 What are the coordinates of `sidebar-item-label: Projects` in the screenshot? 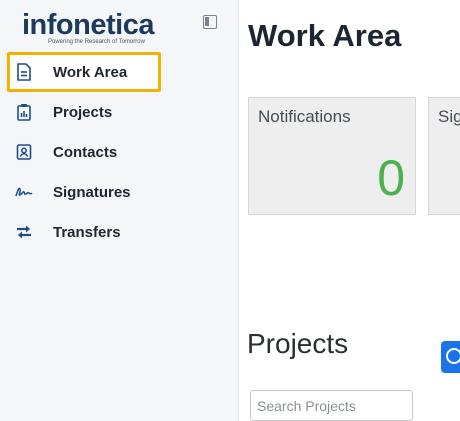 It's located at (83, 112).